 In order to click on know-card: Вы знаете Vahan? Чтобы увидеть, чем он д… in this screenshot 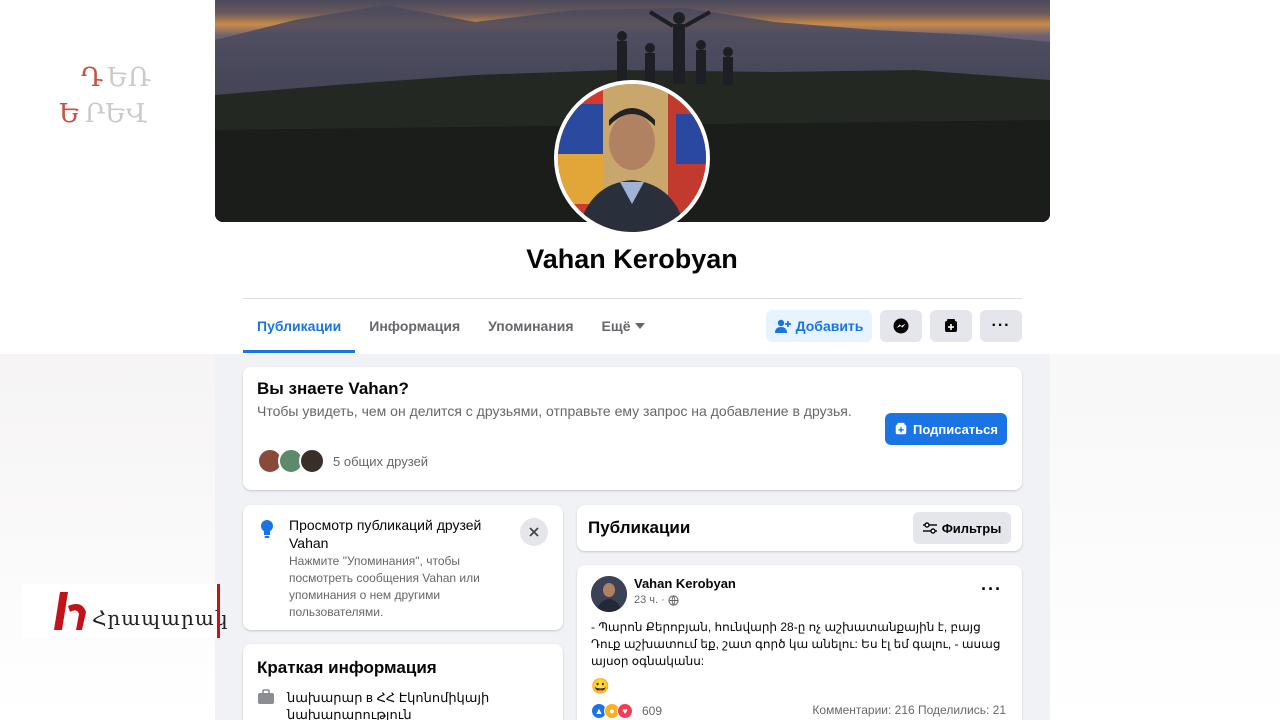, I will do `click(632, 428)`.